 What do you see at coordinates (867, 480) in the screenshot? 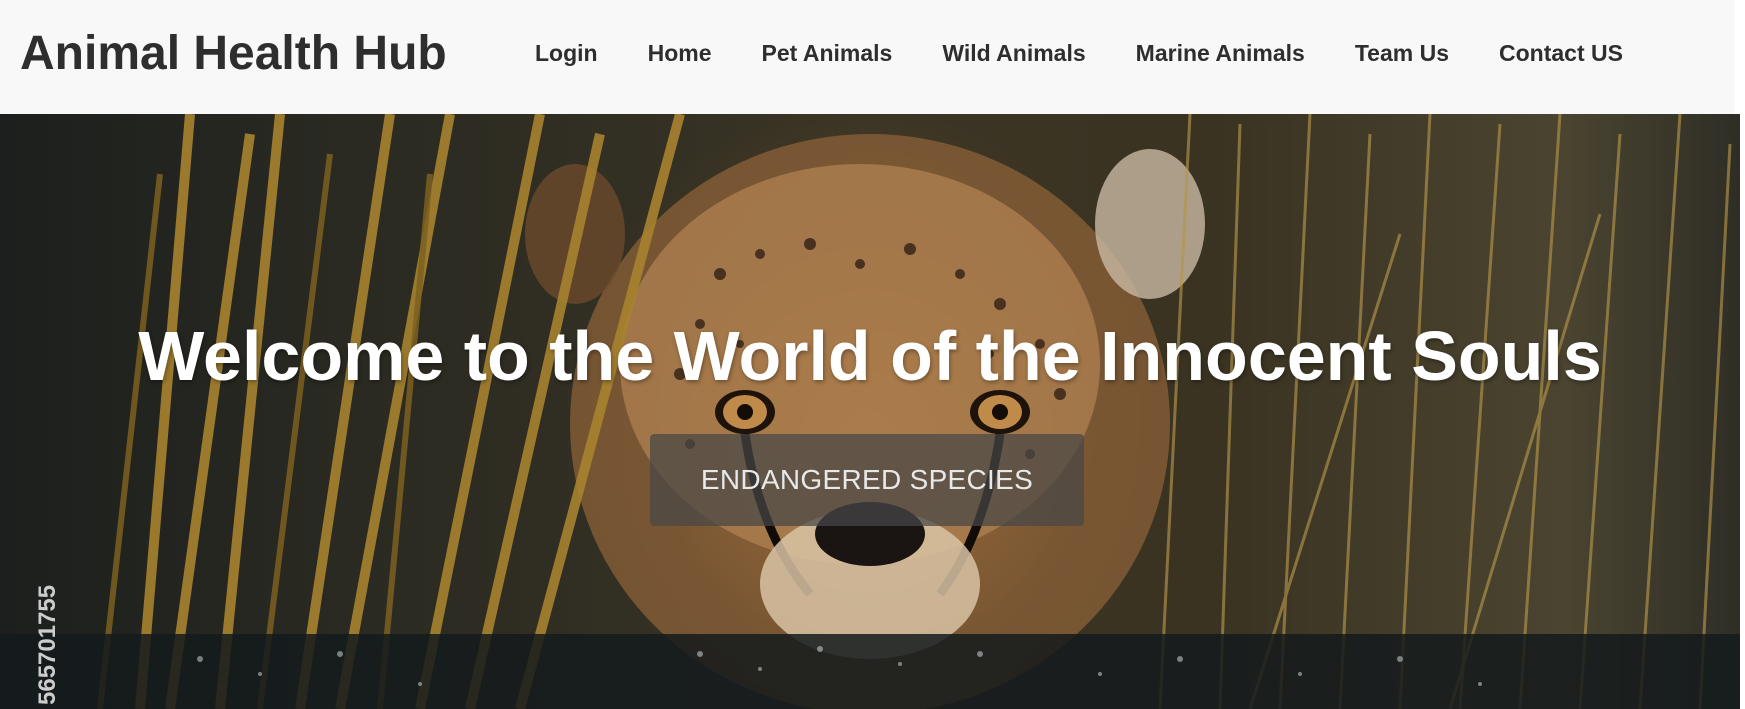
I see `endangered-species-button: ENDANGERED SPECIES` at bounding box center [867, 480].